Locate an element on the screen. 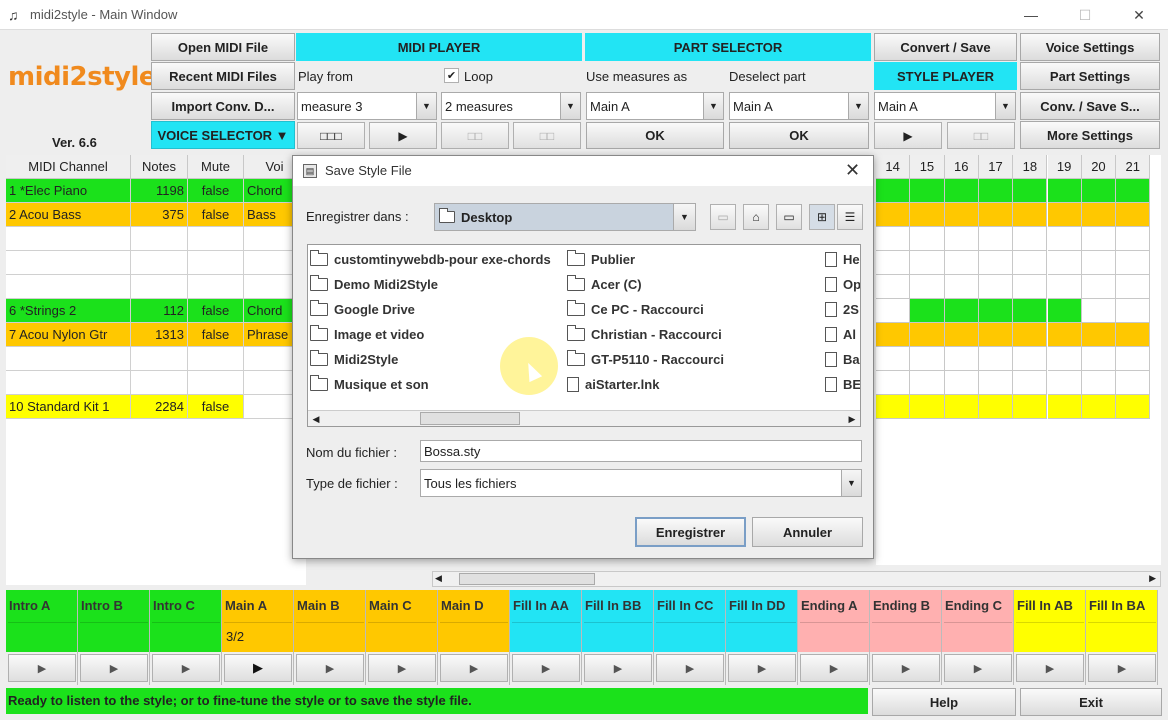 Image resolution: width=1168 pixels, height=720 pixels. voice-settings-button: Voice Settings is located at coordinates (1090, 47).